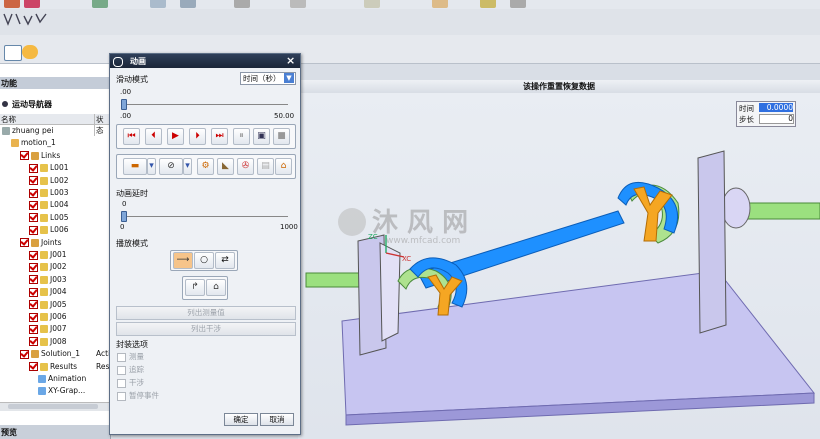 Image resolution: width=820 pixels, height=439 pixels. I want to click on step-back-button: ⏴, so click(153, 136).